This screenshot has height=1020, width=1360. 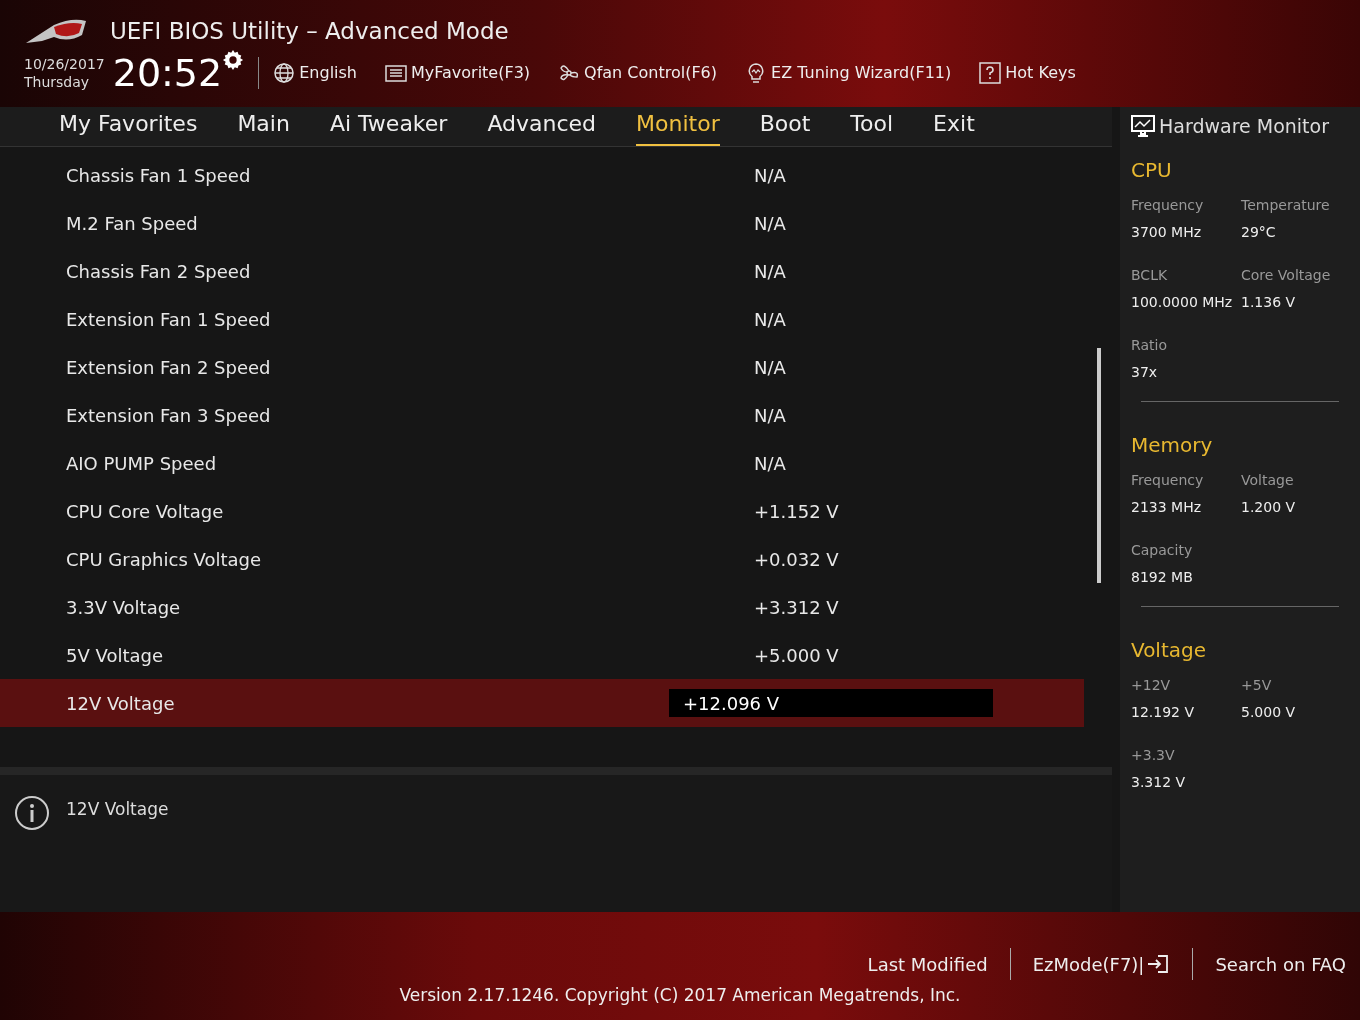 I want to click on help-text: 12V Voltage, so click(x=117, y=809).